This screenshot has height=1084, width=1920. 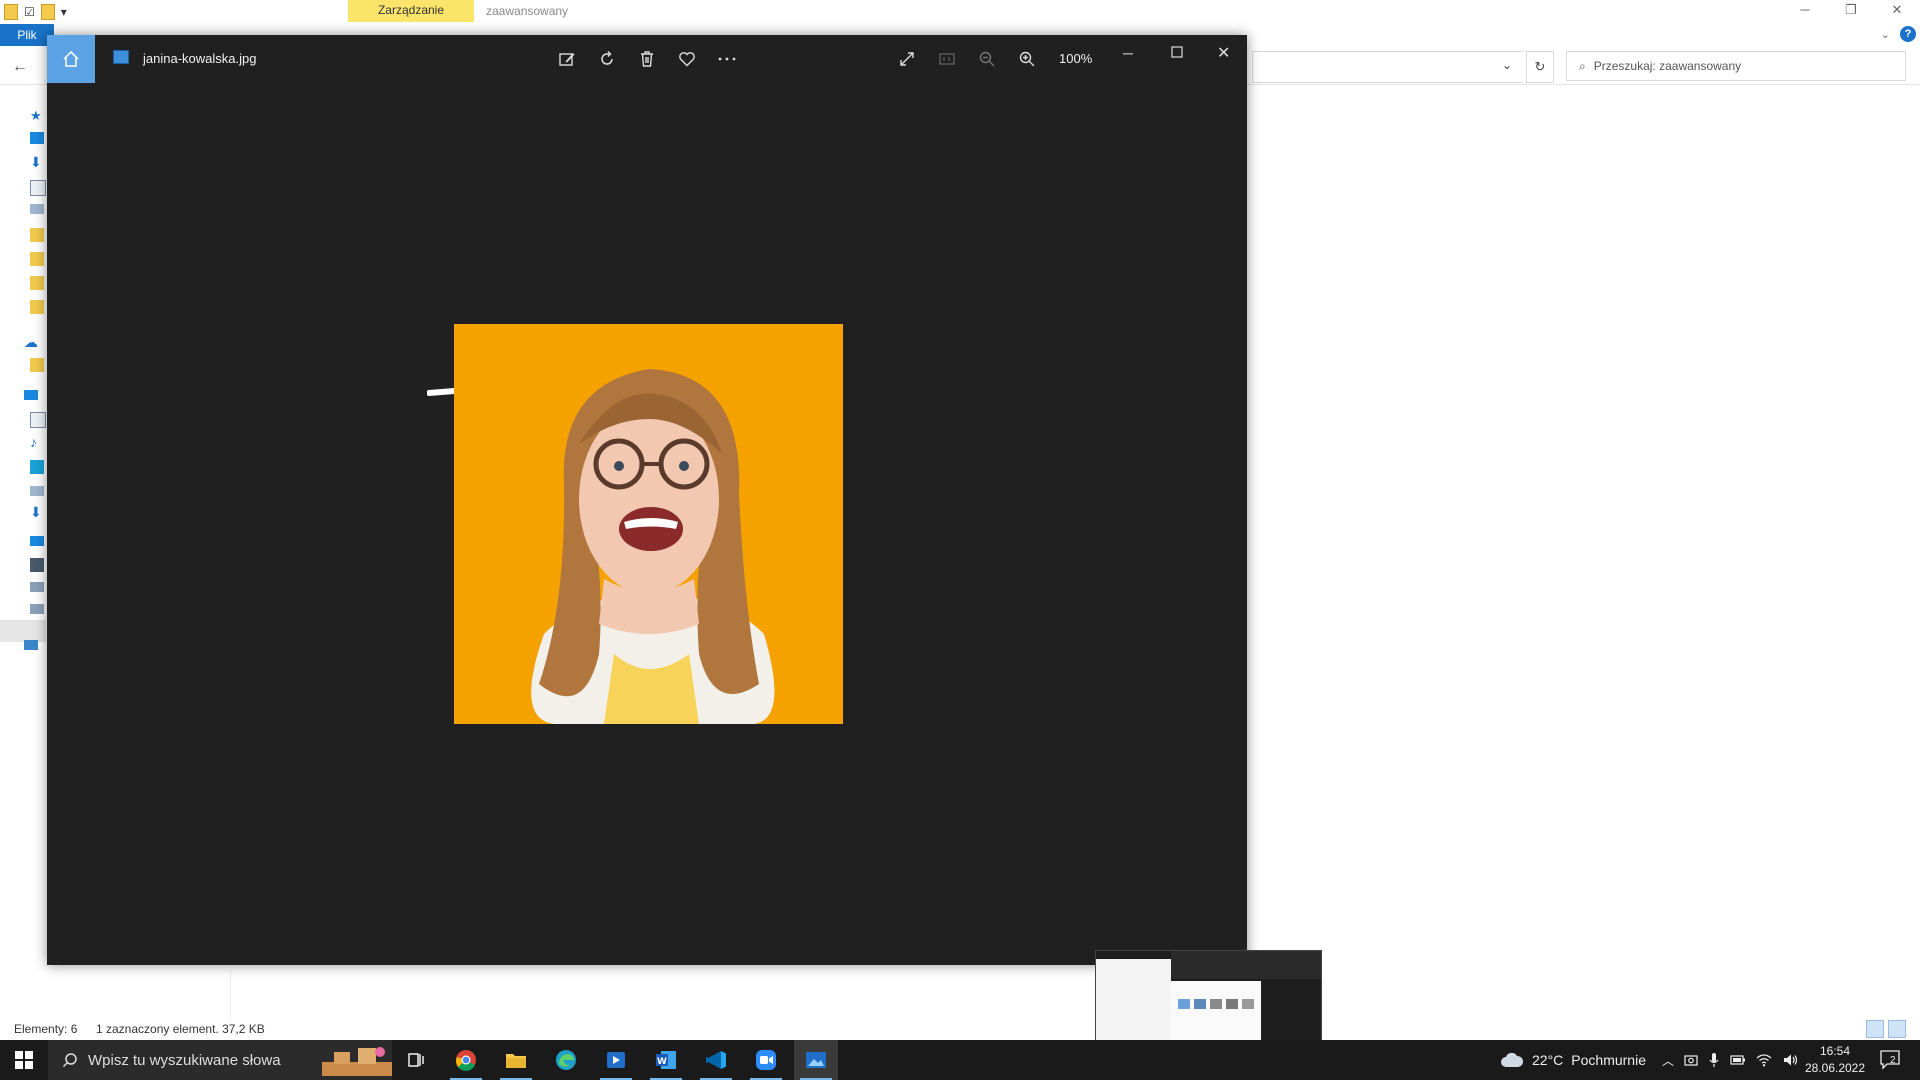 What do you see at coordinates (411, 11) in the screenshot?
I see `context-tab-manage: Zarządzanie` at bounding box center [411, 11].